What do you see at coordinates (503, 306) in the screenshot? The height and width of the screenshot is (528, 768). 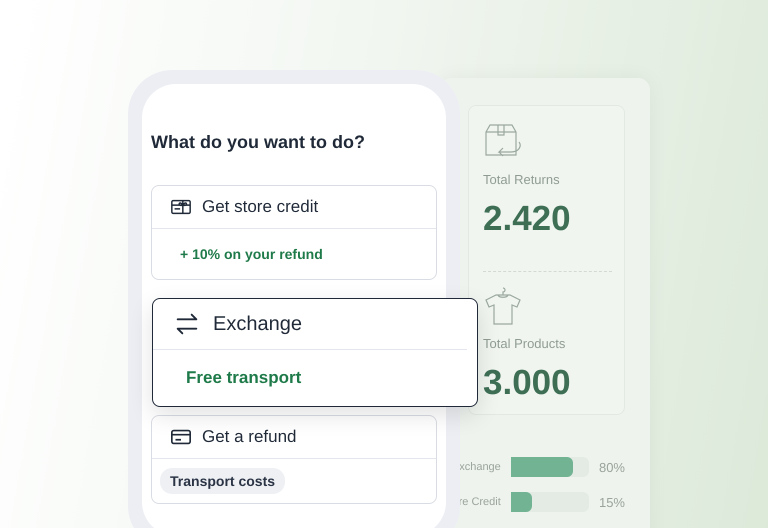 I see `t-shirt-icon` at bounding box center [503, 306].